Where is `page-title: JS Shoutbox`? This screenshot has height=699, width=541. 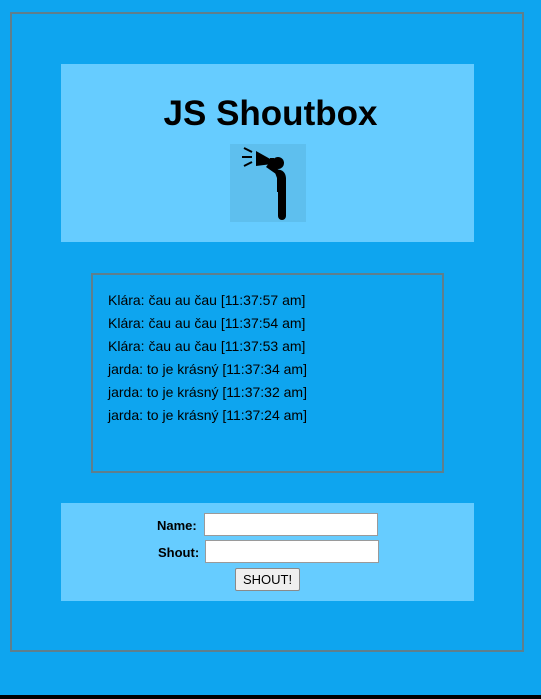 page-title: JS Shoutbox is located at coordinates (270, 113).